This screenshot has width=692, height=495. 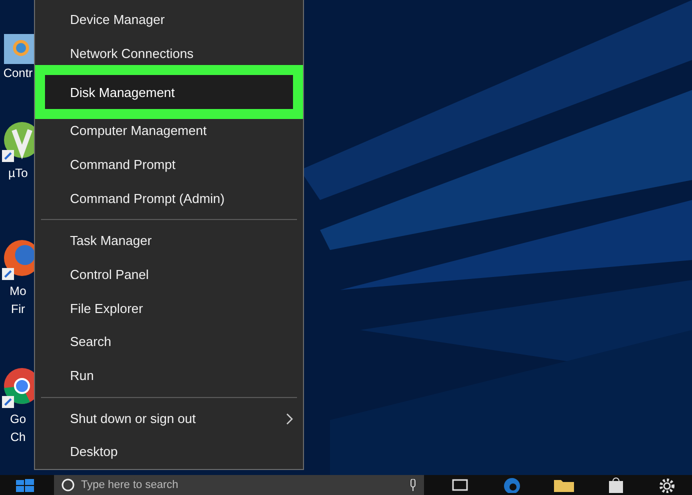 I want to click on menu-item: Computer Management, so click(x=169, y=131).